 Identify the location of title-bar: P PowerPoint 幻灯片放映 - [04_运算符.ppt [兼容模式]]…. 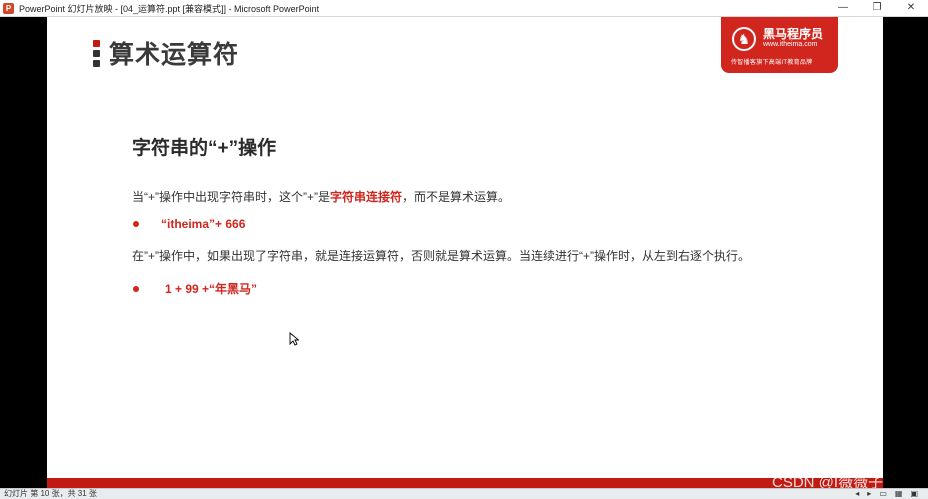
(464, 8).